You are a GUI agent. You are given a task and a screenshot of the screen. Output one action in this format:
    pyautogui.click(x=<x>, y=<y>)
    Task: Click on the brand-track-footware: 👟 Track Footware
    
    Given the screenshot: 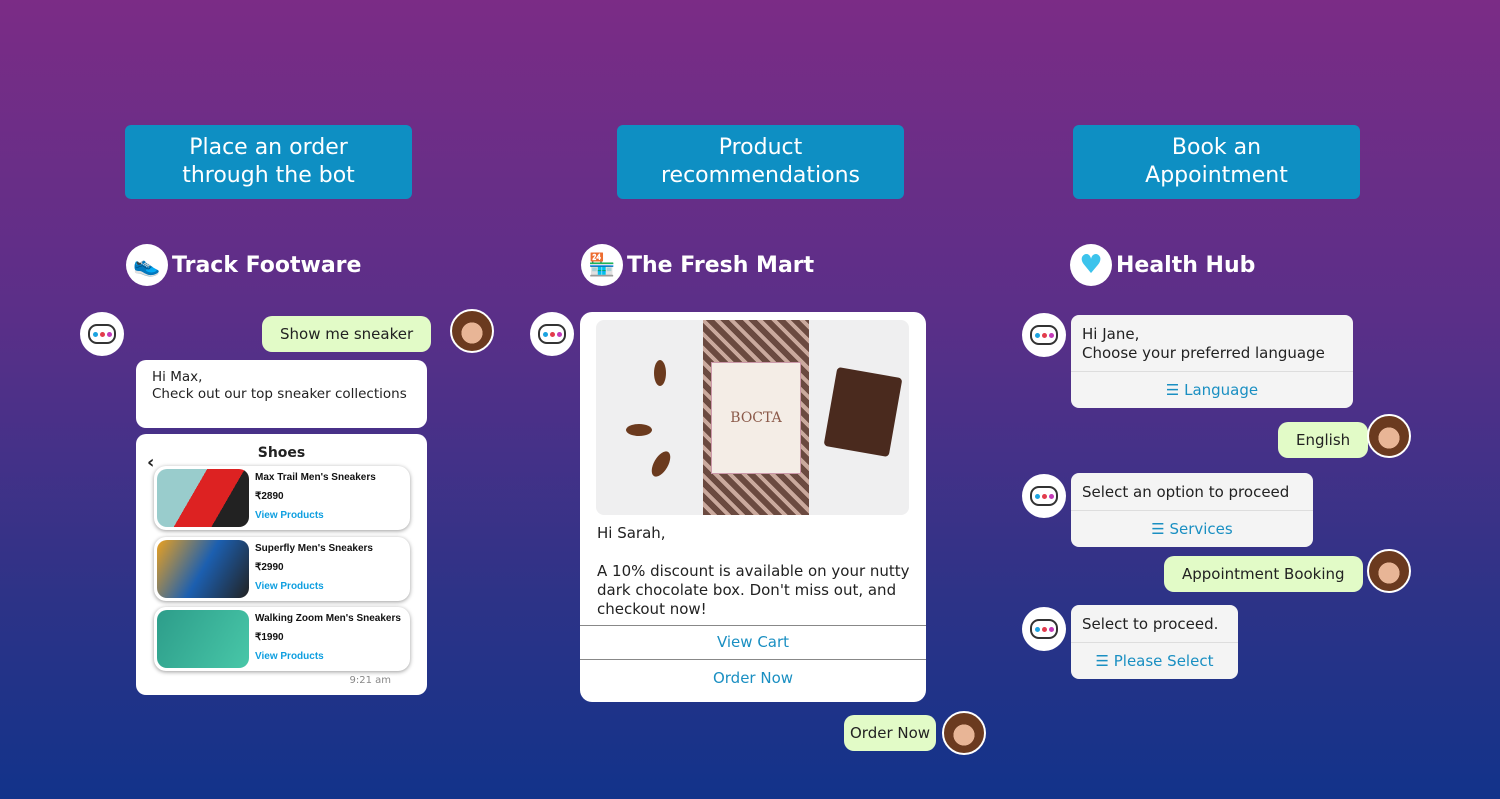 What is the action you would take?
    pyautogui.click(x=243, y=265)
    